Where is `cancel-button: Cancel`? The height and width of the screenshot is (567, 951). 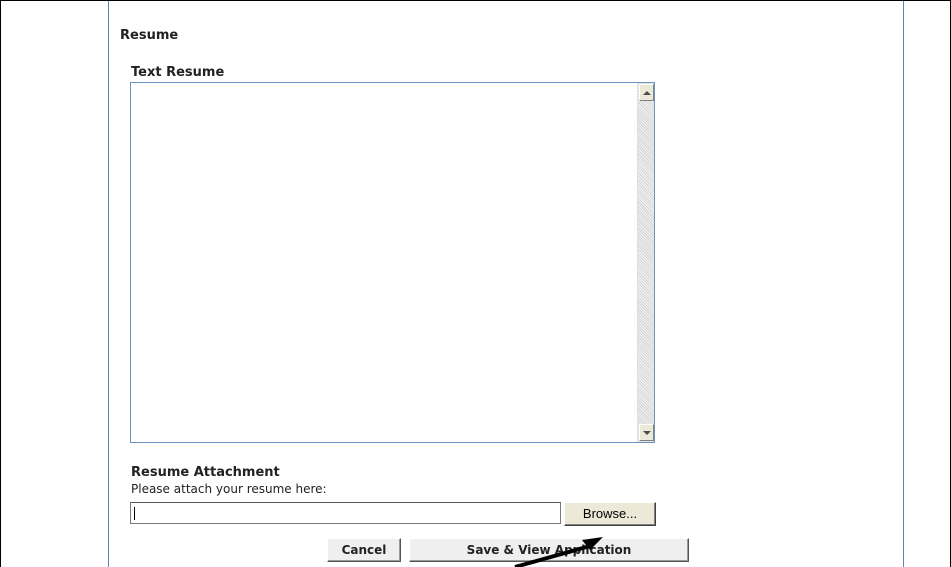 cancel-button: Cancel is located at coordinates (364, 550).